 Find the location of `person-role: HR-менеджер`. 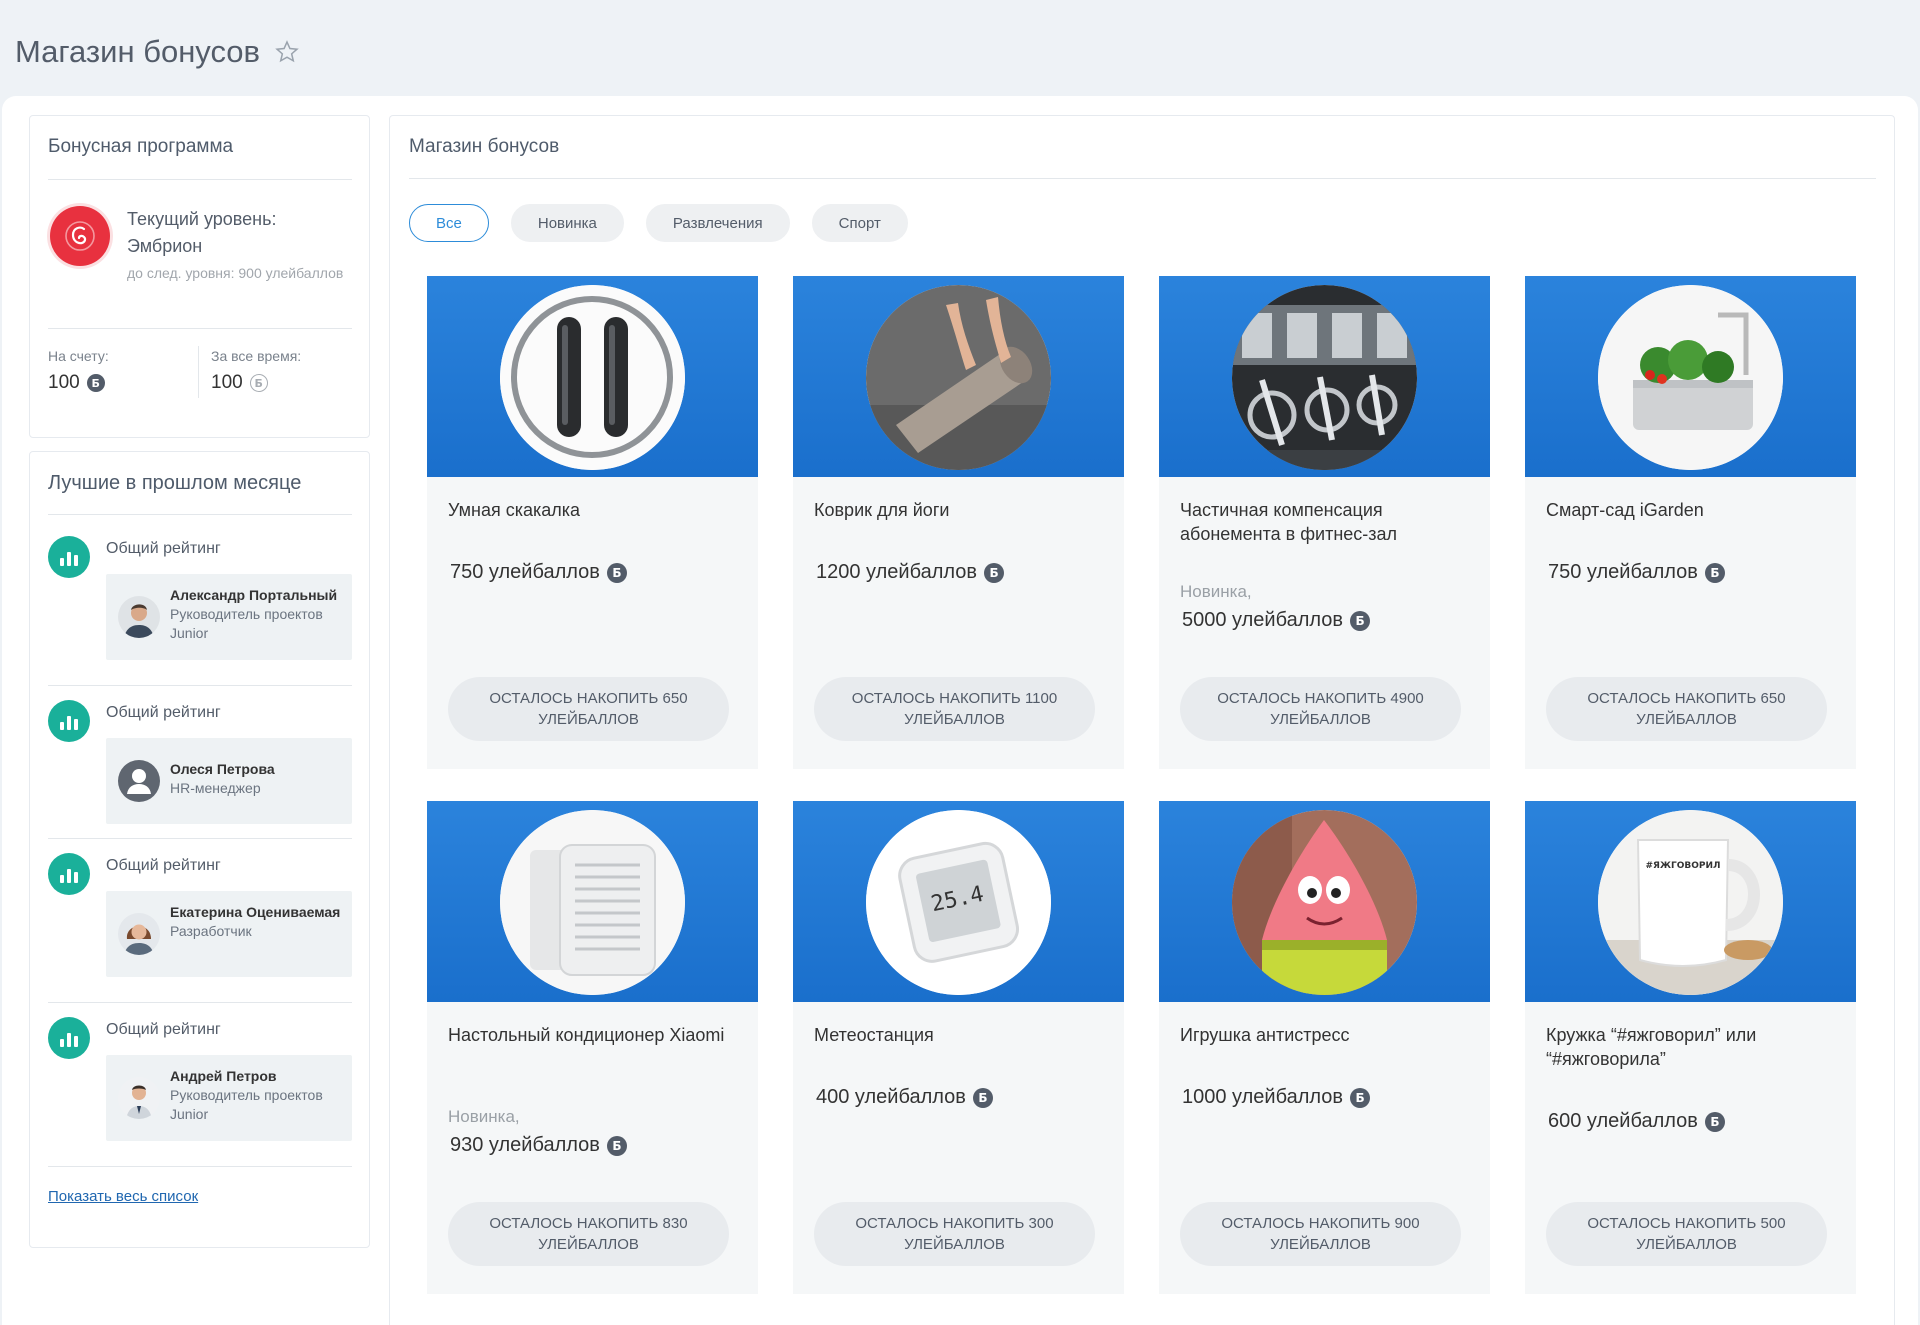

person-role: HR-менеджер is located at coordinates (215, 788).